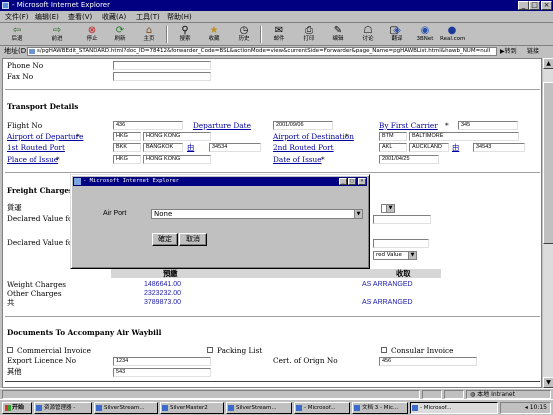  Describe the element at coordinates (393, 147) in the screenshot. I see `second-routed-code-input: AKL` at that location.